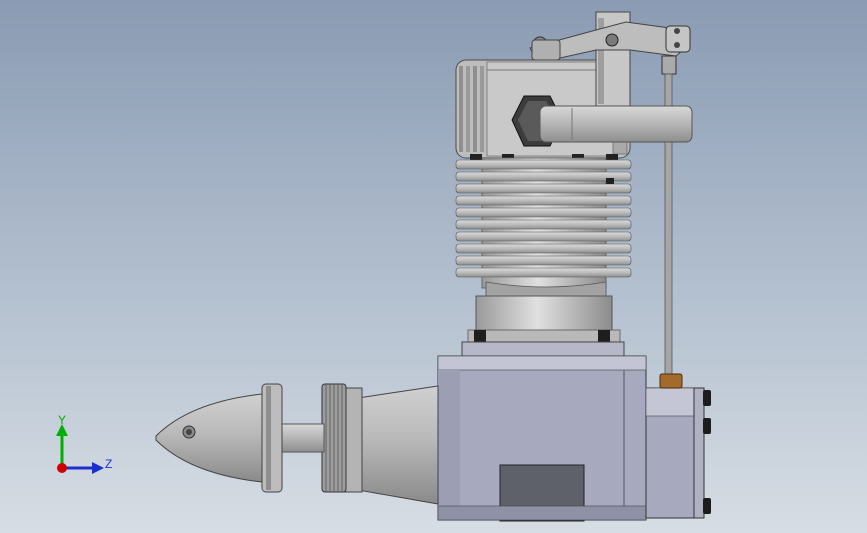 This screenshot has width=867, height=533. What do you see at coordinates (108, 464) in the screenshot?
I see `z-axis-label: Z` at bounding box center [108, 464].